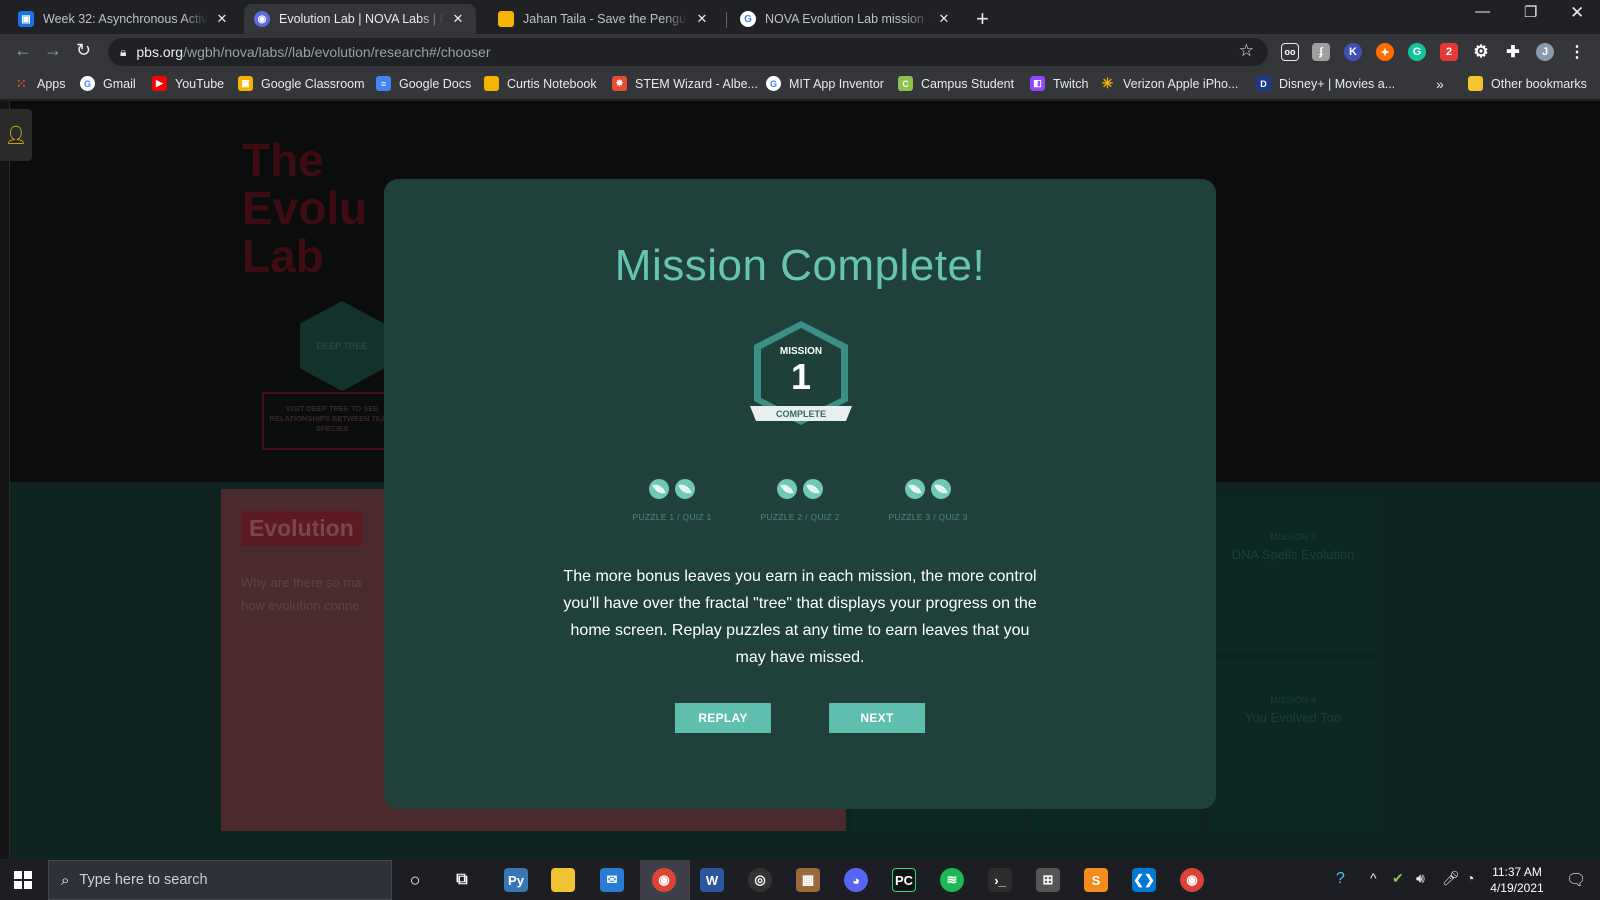 The height and width of the screenshot is (900, 1600). What do you see at coordinates (1000, 880) in the screenshot?
I see `terminal-icon: ›_` at bounding box center [1000, 880].